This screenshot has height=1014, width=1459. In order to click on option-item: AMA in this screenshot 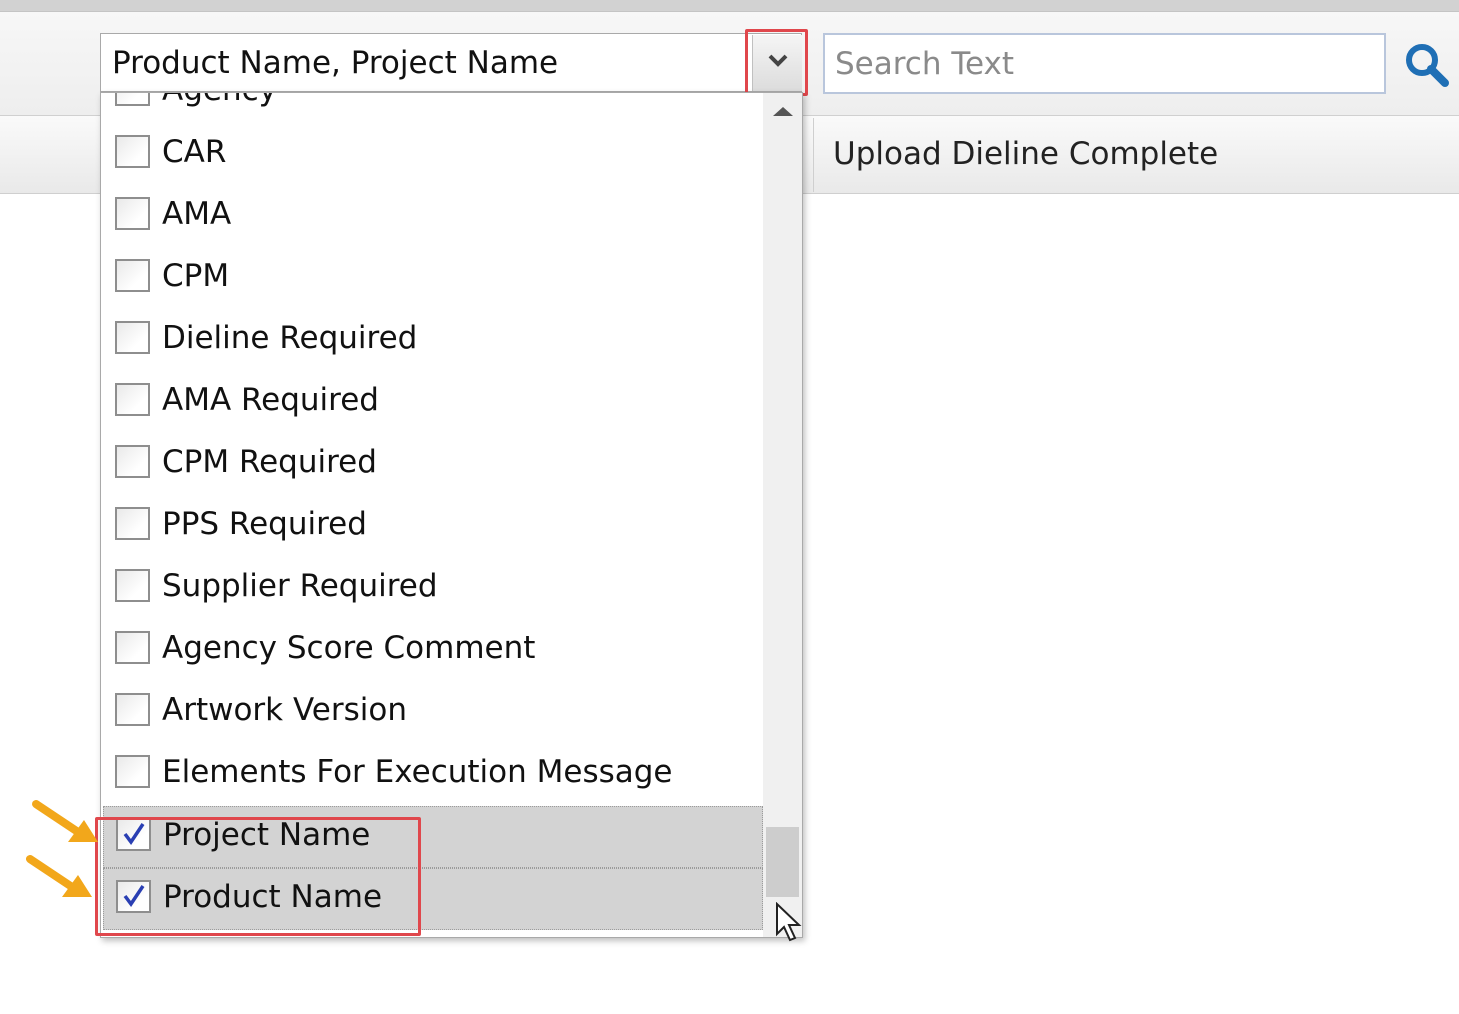, I will do `click(433, 217)`.